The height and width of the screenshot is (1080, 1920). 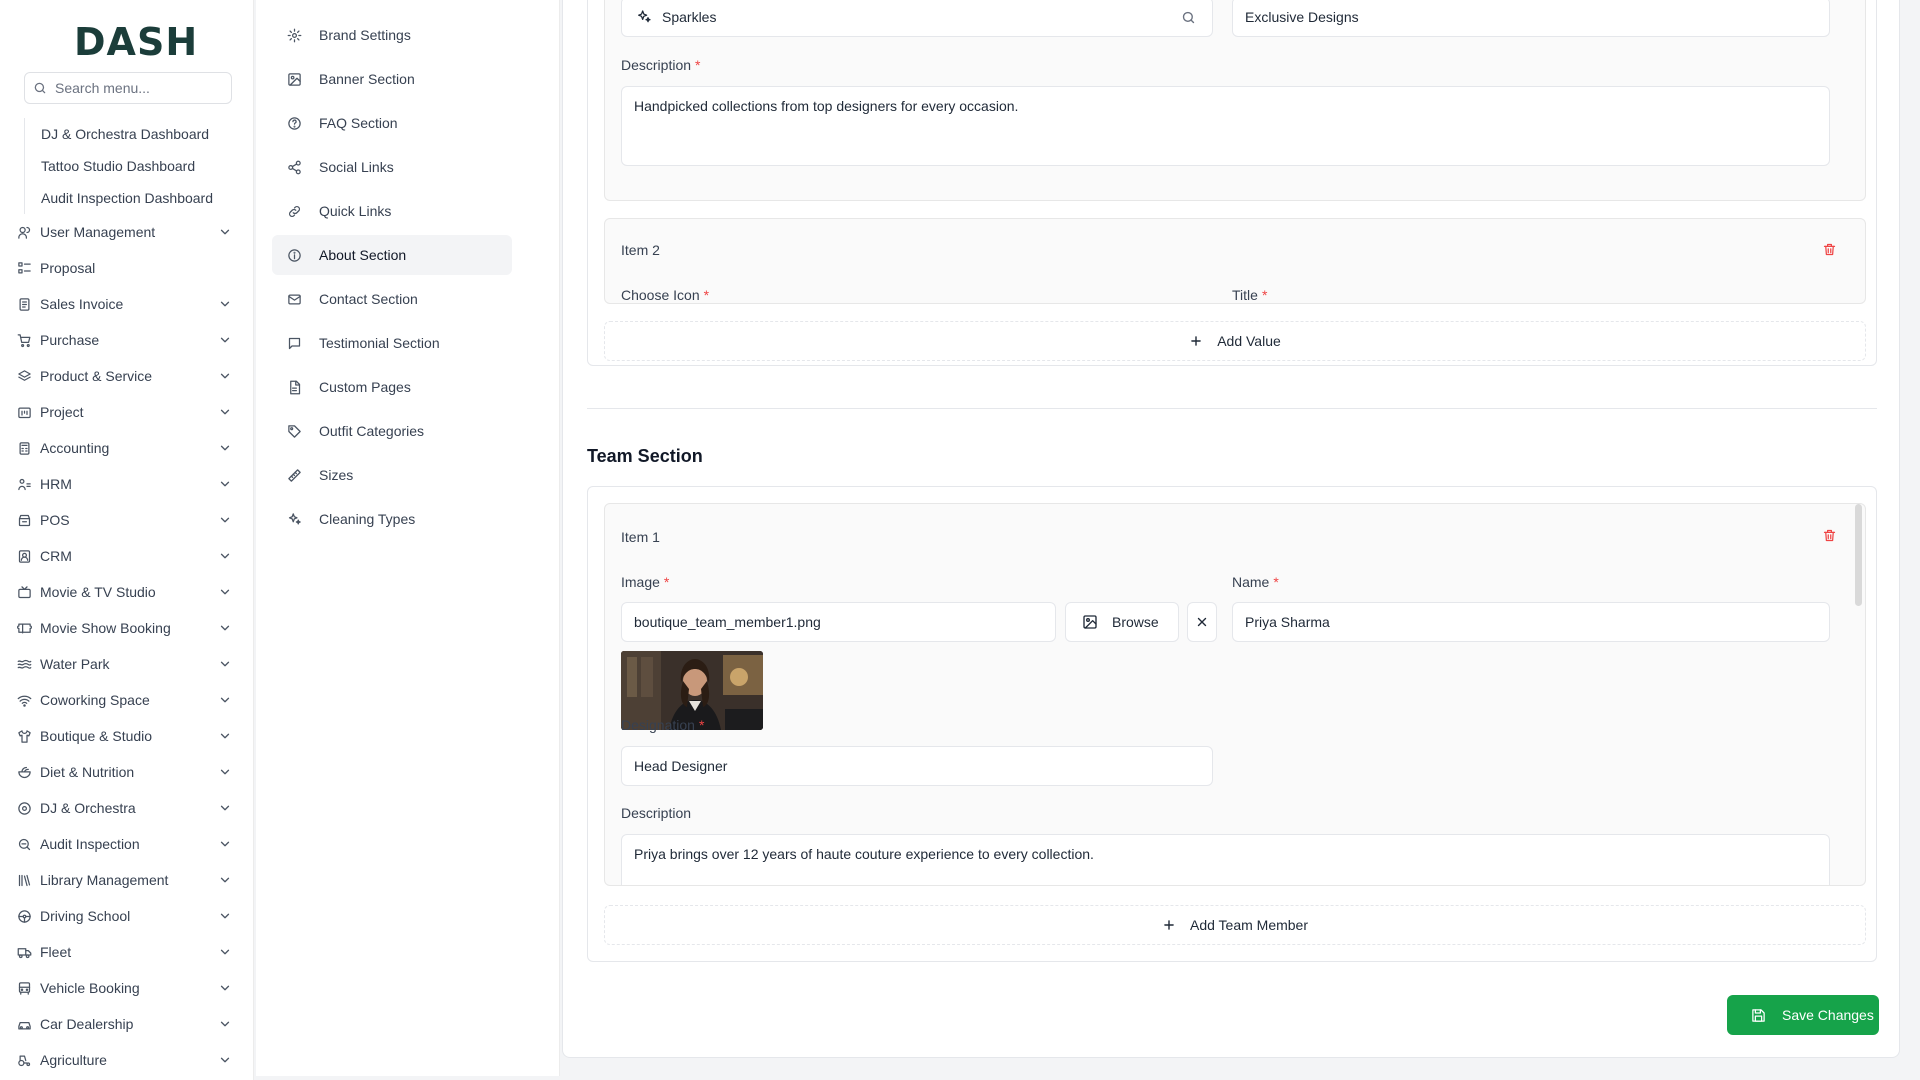 I want to click on settings-nav-banner-section: Banner Section, so click(x=392, y=79).